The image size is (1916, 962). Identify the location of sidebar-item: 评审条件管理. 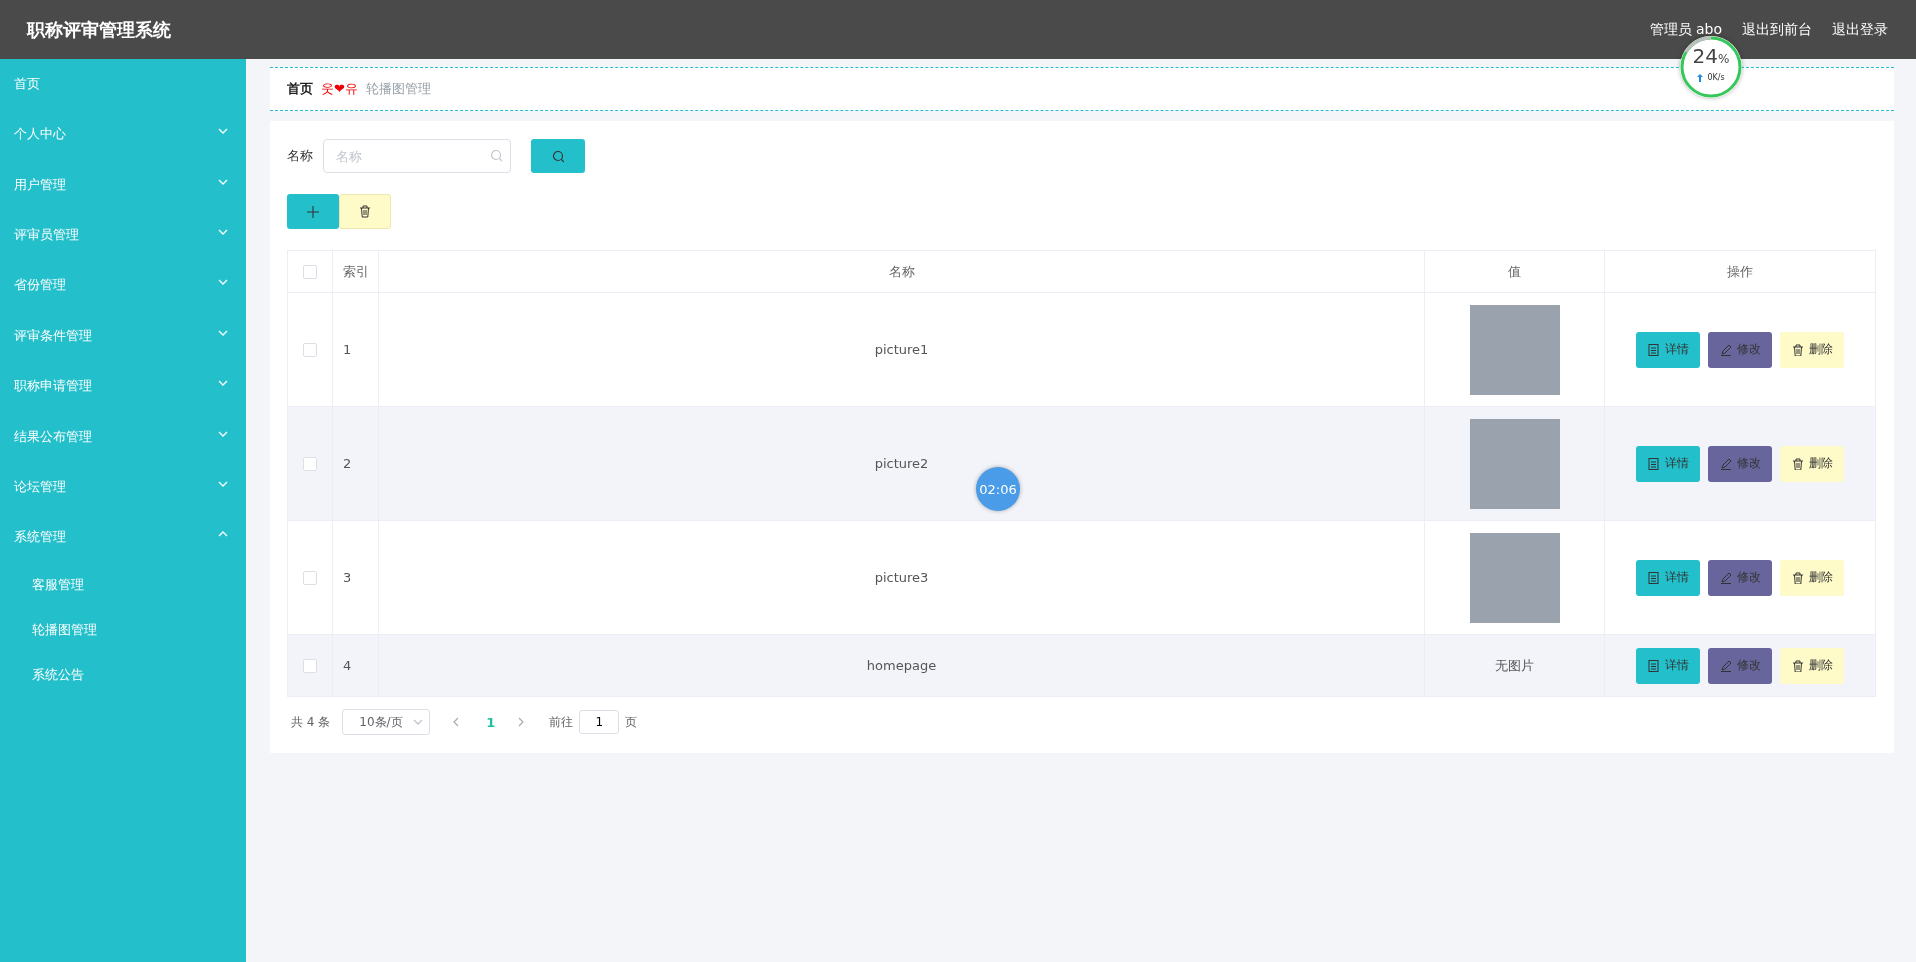
(123, 335).